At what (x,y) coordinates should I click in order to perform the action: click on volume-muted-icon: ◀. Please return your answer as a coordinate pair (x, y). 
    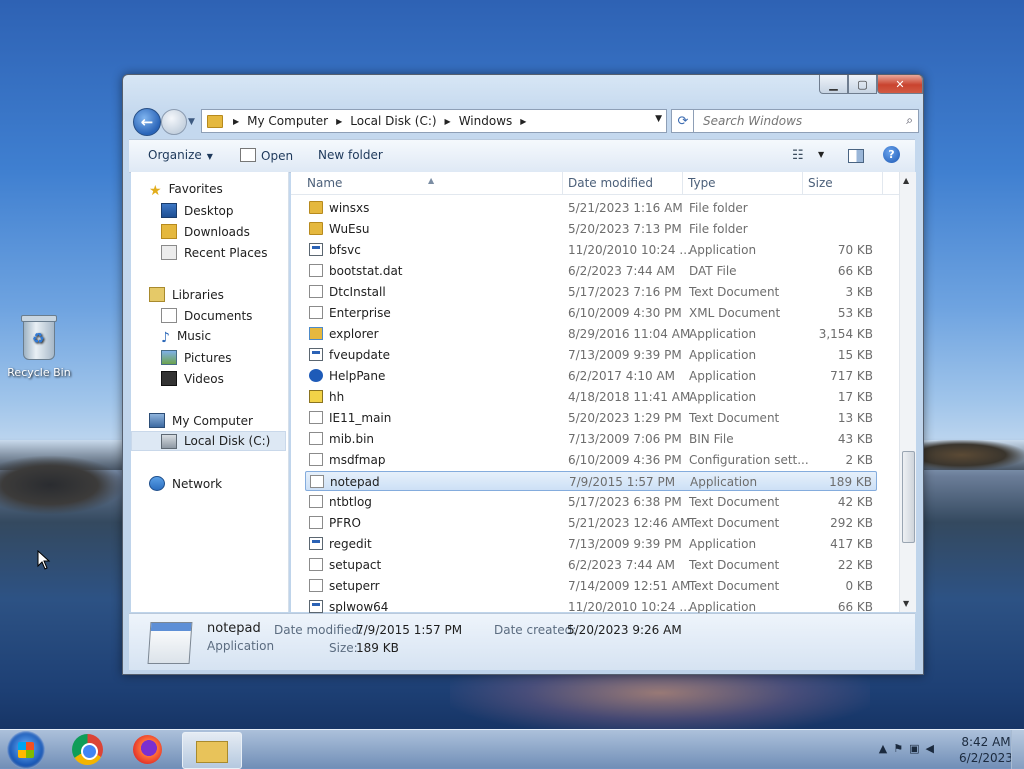
    Looking at the image, I should click on (933, 748).